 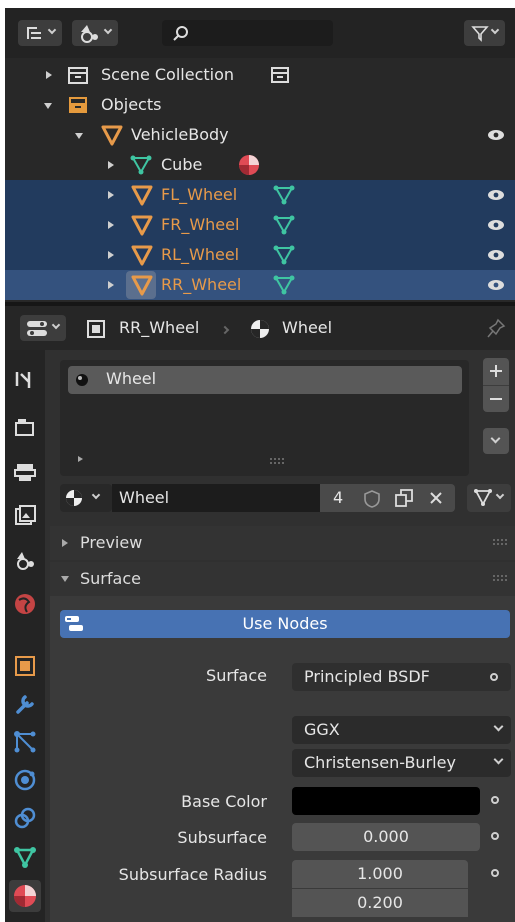 I want to click on subsurface-radius-y: 0.200, so click(x=380, y=902).